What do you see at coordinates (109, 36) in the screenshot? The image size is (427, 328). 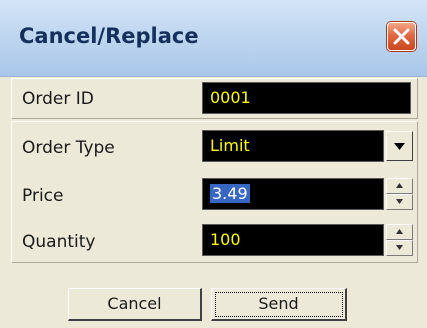 I see `window-title: Cancel/Replace` at bounding box center [109, 36].